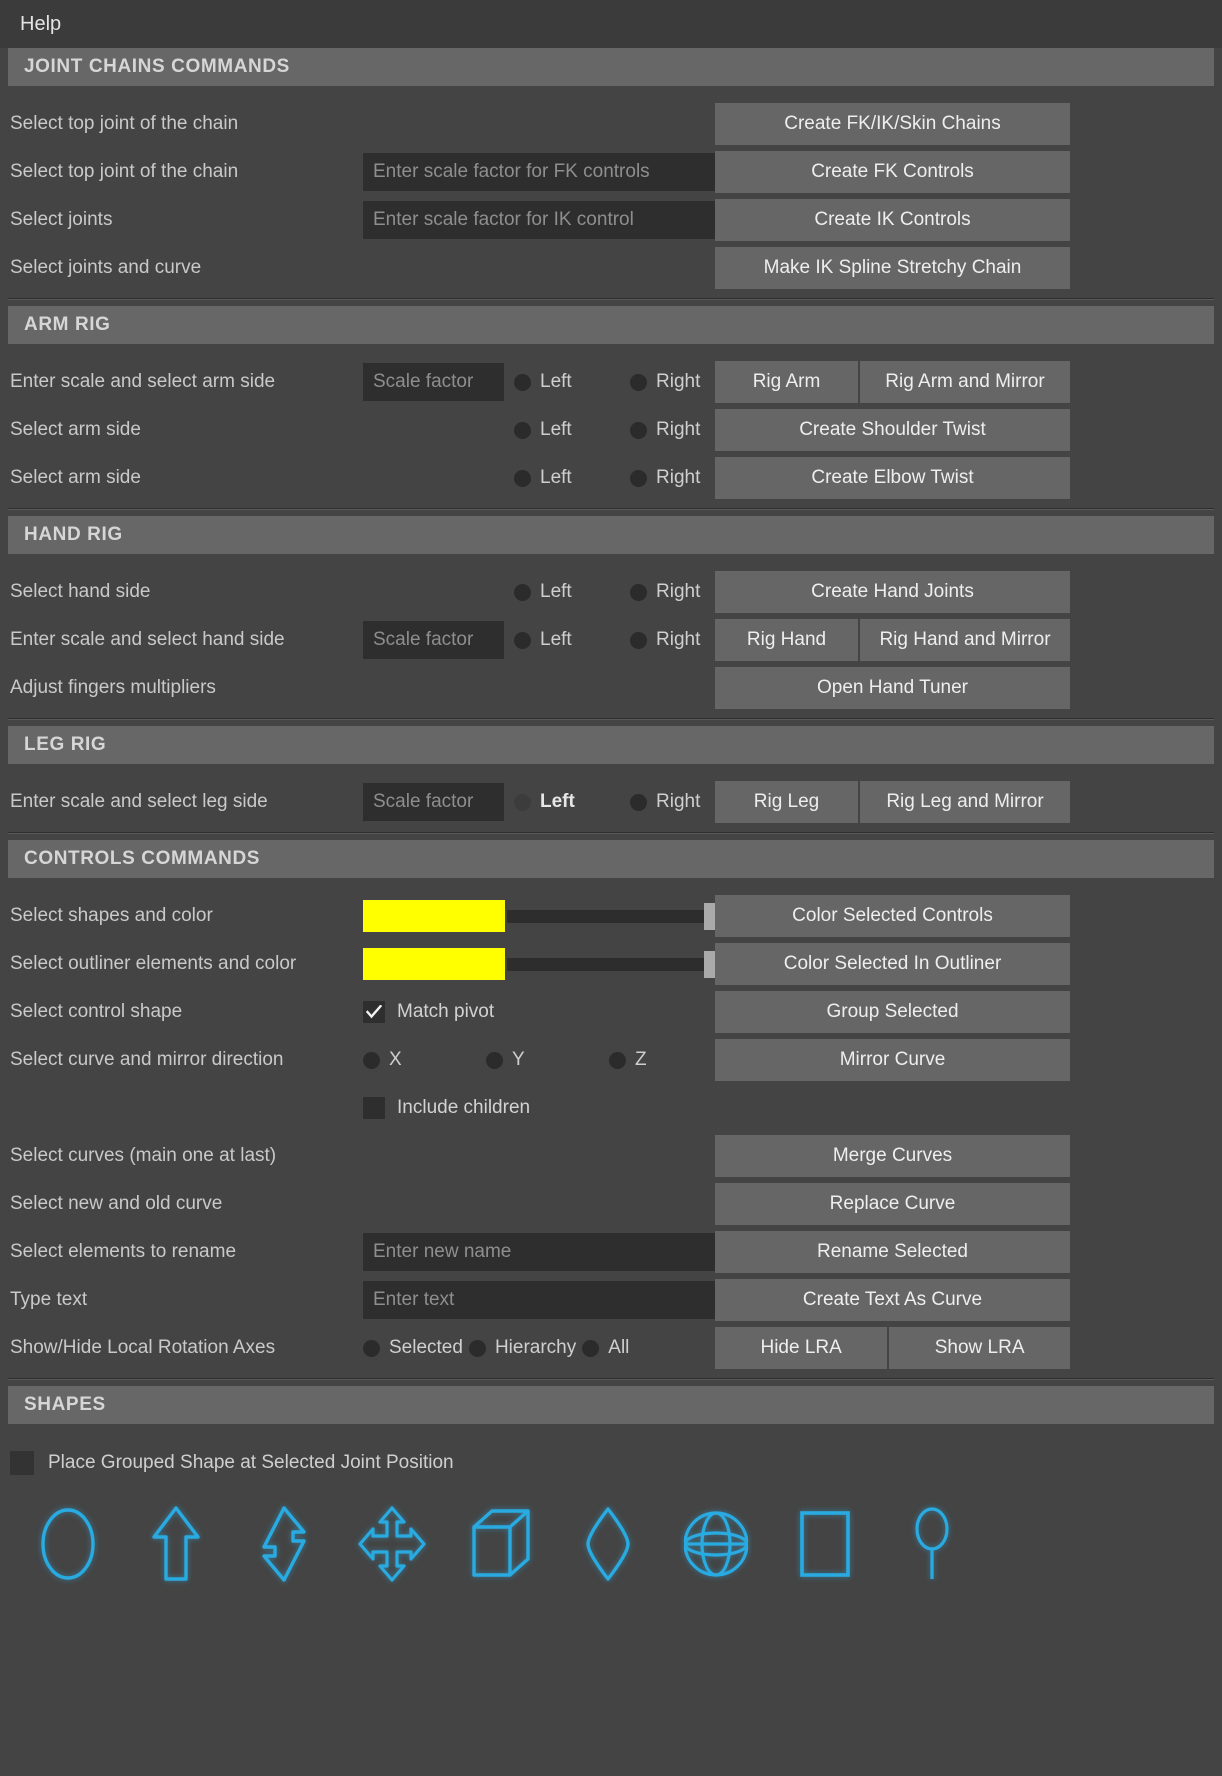 The image size is (1222, 1776). What do you see at coordinates (22, 1463) in the screenshot?
I see `place-grouped-shape-checkbox` at bounding box center [22, 1463].